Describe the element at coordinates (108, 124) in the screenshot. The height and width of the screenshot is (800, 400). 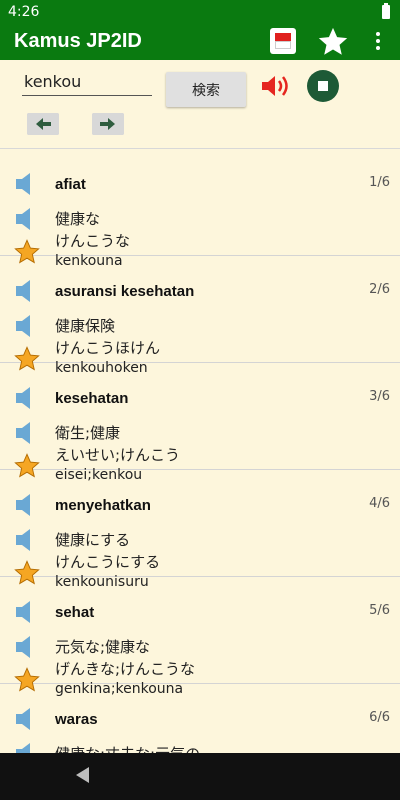
I see `forward-arrow-icon` at that location.